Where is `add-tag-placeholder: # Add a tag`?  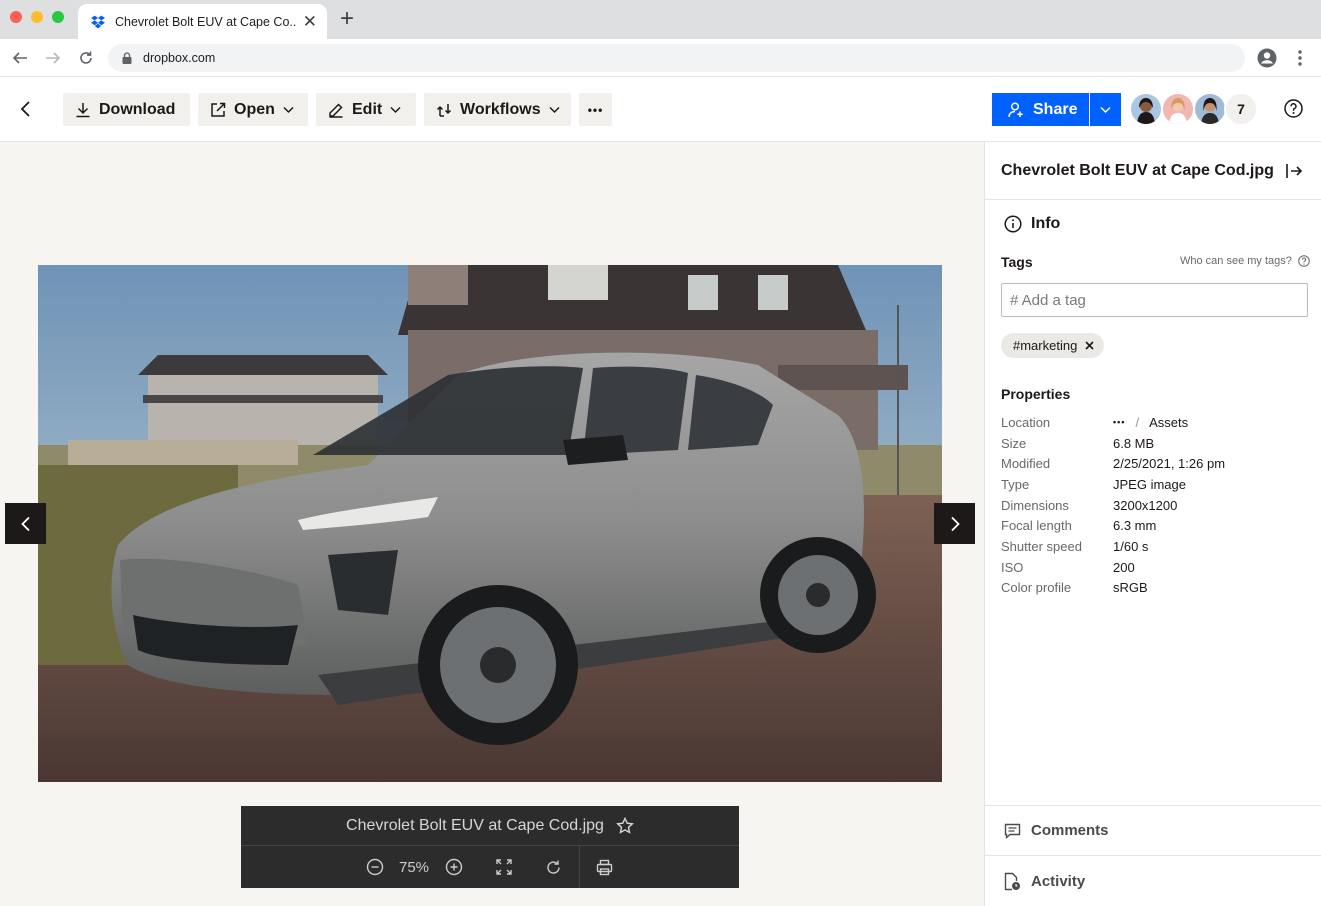 add-tag-placeholder: # Add a tag is located at coordinates (1048, 300).